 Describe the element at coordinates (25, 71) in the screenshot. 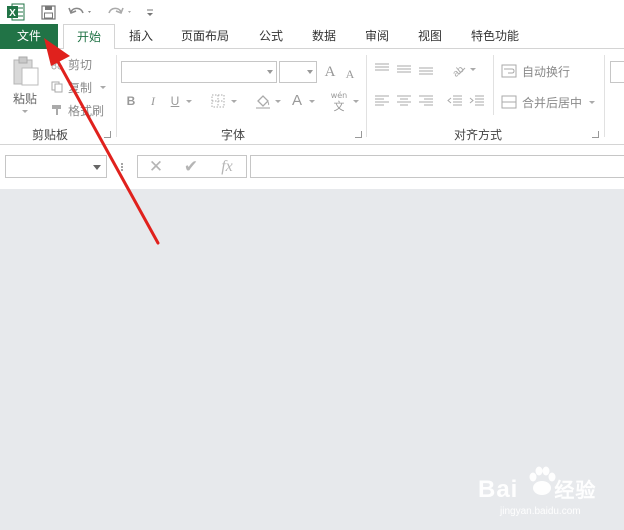

I see `paste-icon` at that location.